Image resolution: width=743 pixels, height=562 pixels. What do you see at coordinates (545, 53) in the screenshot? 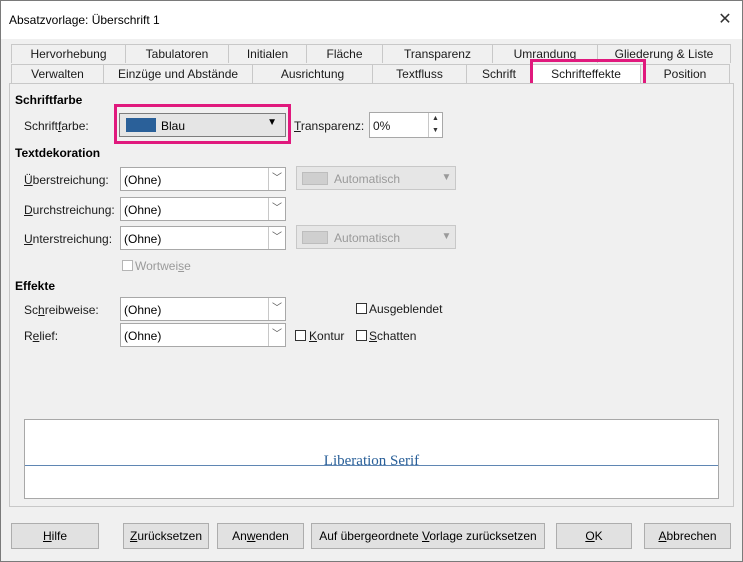
I see `tab-umrandung: Umrandung` at bounding box center [545, 53].